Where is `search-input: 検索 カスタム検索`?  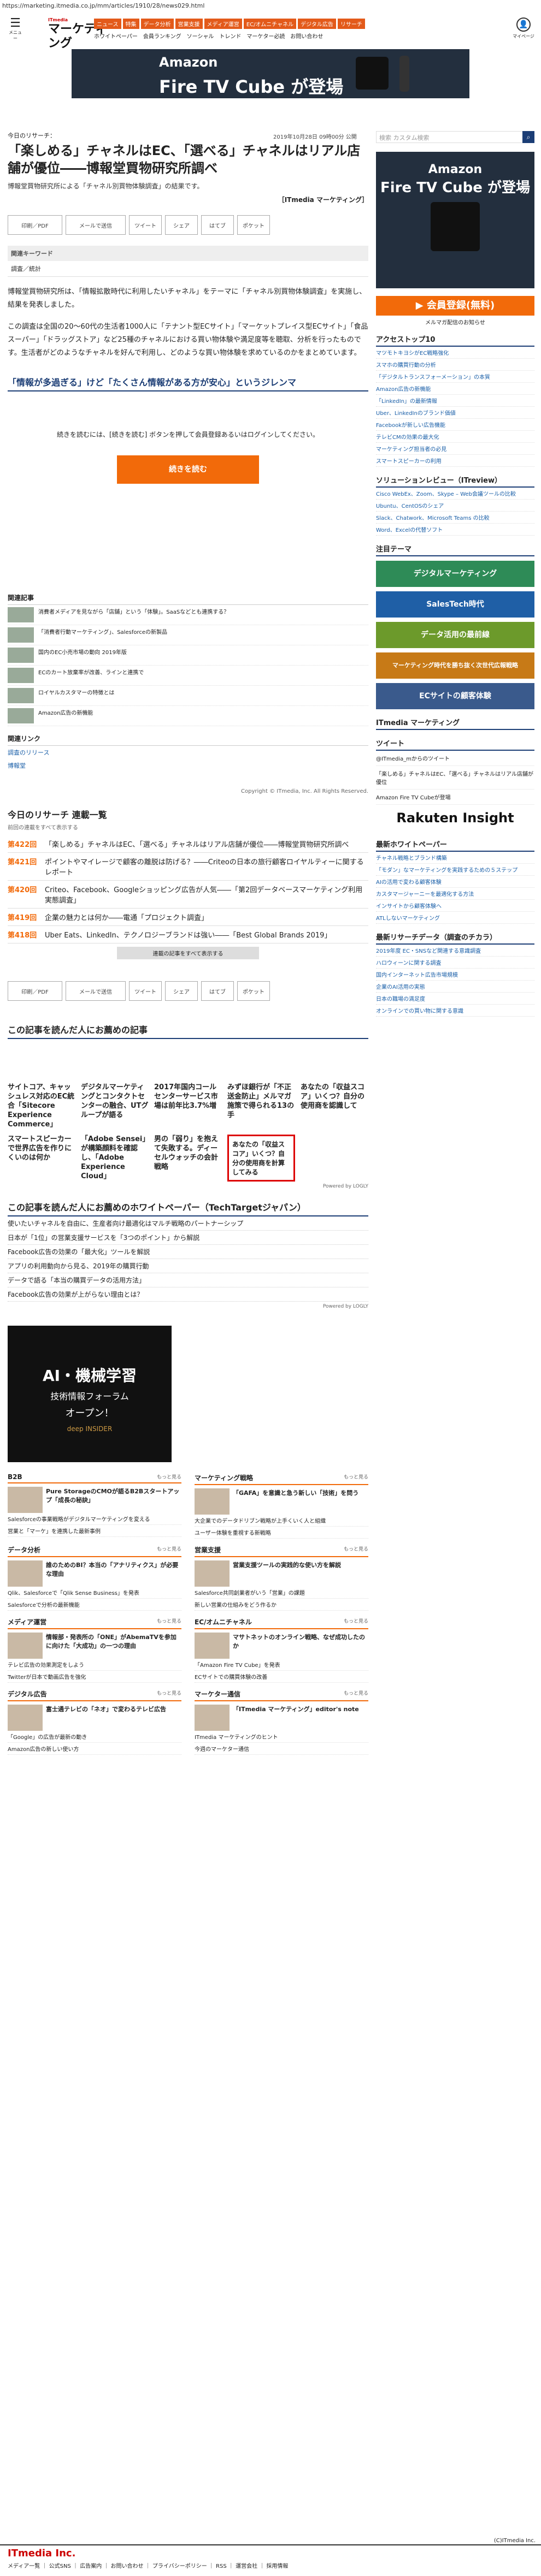
search-input: 検索 カスタム検索 is located at coordinates (455, 137).